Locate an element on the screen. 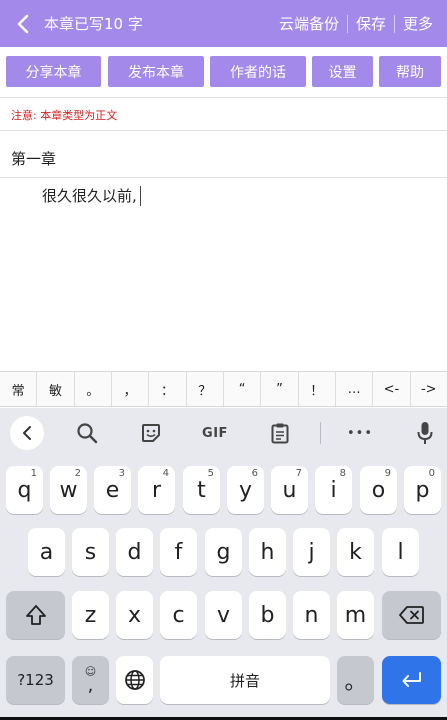 Image resolution: width=447 pixels, height=720 pixels. text-cursor is located at coordinates (140, 195).